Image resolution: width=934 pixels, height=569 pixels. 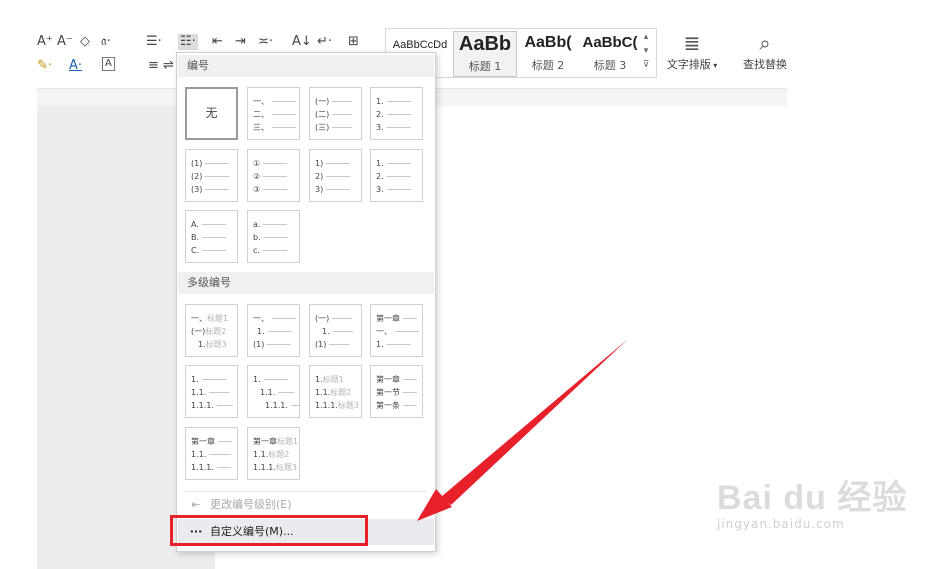 What do you see at coordinates (781, 524) in the screenshot?
I see `watermark-url: jingyan.baidu.com` at bounding box center [781, 524].